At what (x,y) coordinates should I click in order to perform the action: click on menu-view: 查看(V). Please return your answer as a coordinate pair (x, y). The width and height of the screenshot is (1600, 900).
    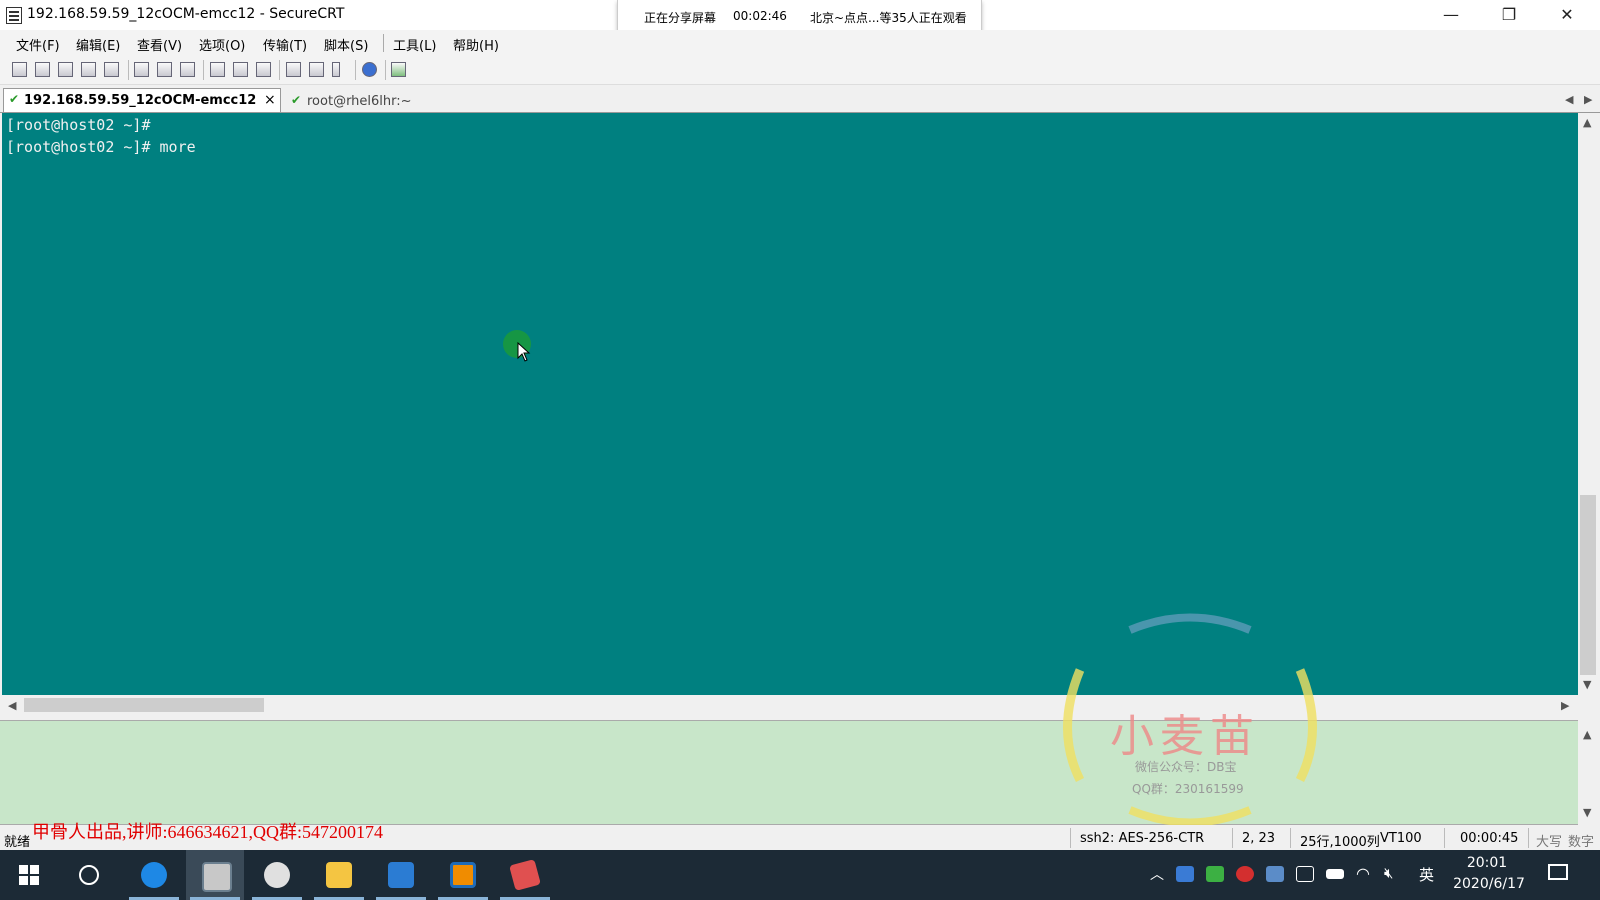
    Looking at the image, I should click on (159, 44).